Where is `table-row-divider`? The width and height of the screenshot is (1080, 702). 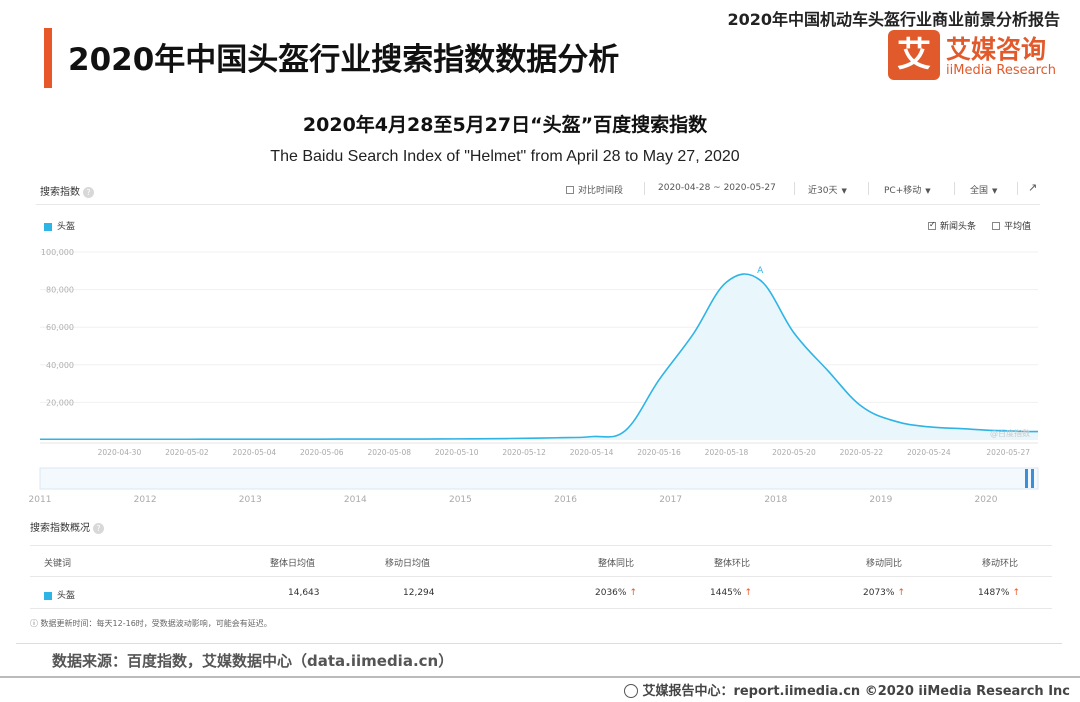 table-row-divider is located at coordinates (541, 576).